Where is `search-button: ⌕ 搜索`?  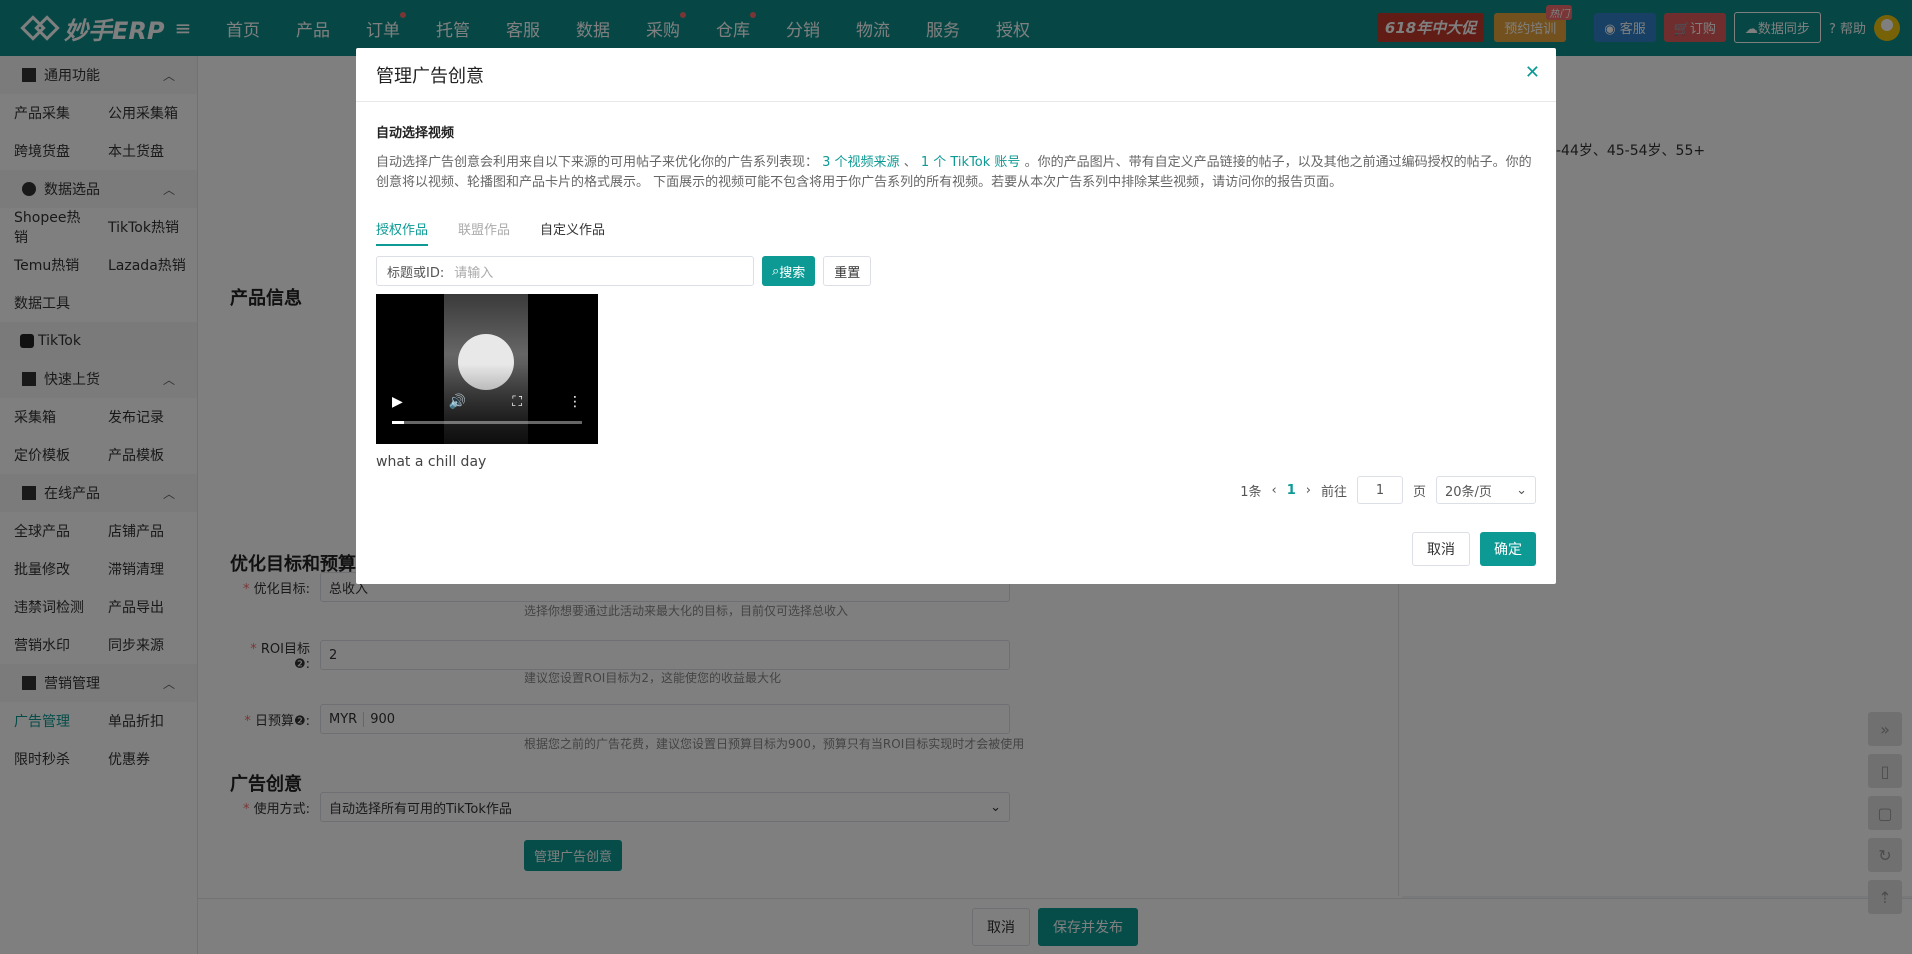 search-button: ⌕ 搜索 is located at coordinates (789, 271).